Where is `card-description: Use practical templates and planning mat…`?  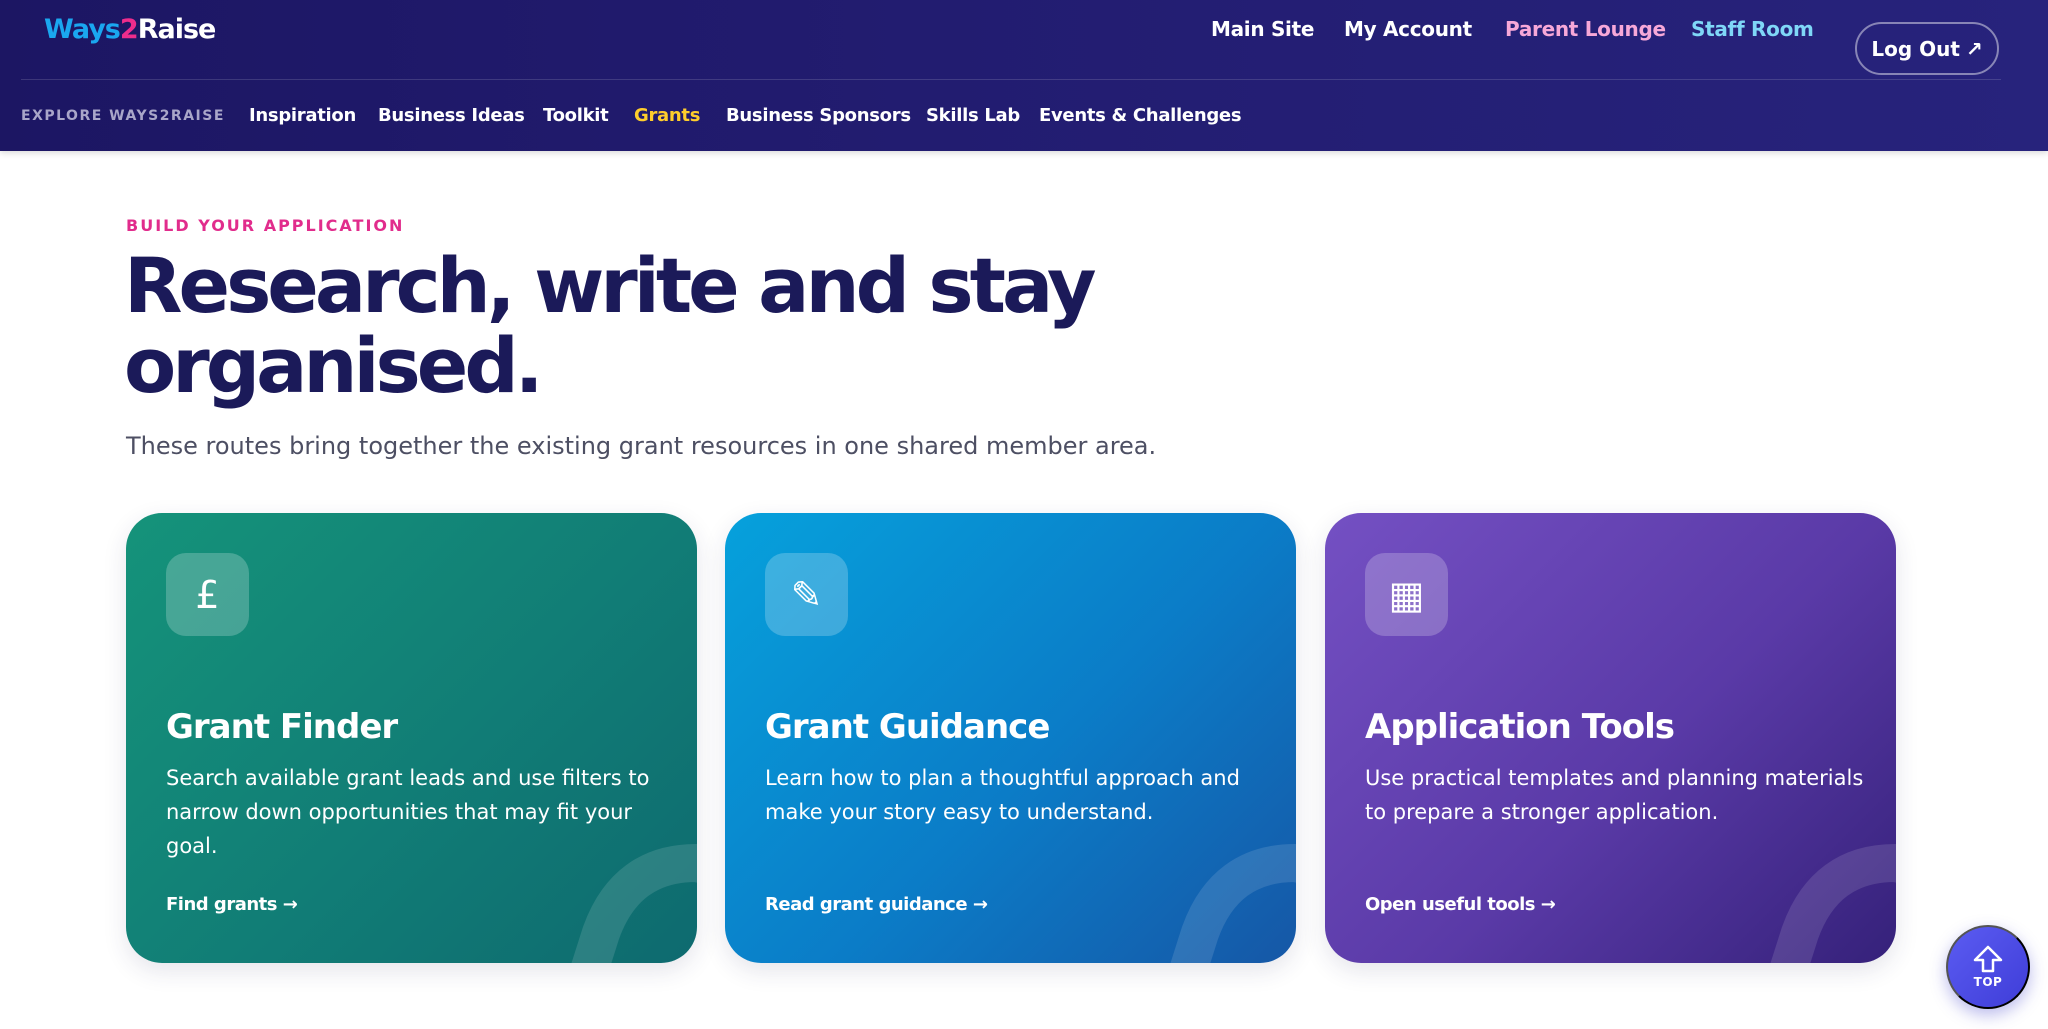
card-description: Use practical templates and planning mat… is located at coordinates (1614, 795).